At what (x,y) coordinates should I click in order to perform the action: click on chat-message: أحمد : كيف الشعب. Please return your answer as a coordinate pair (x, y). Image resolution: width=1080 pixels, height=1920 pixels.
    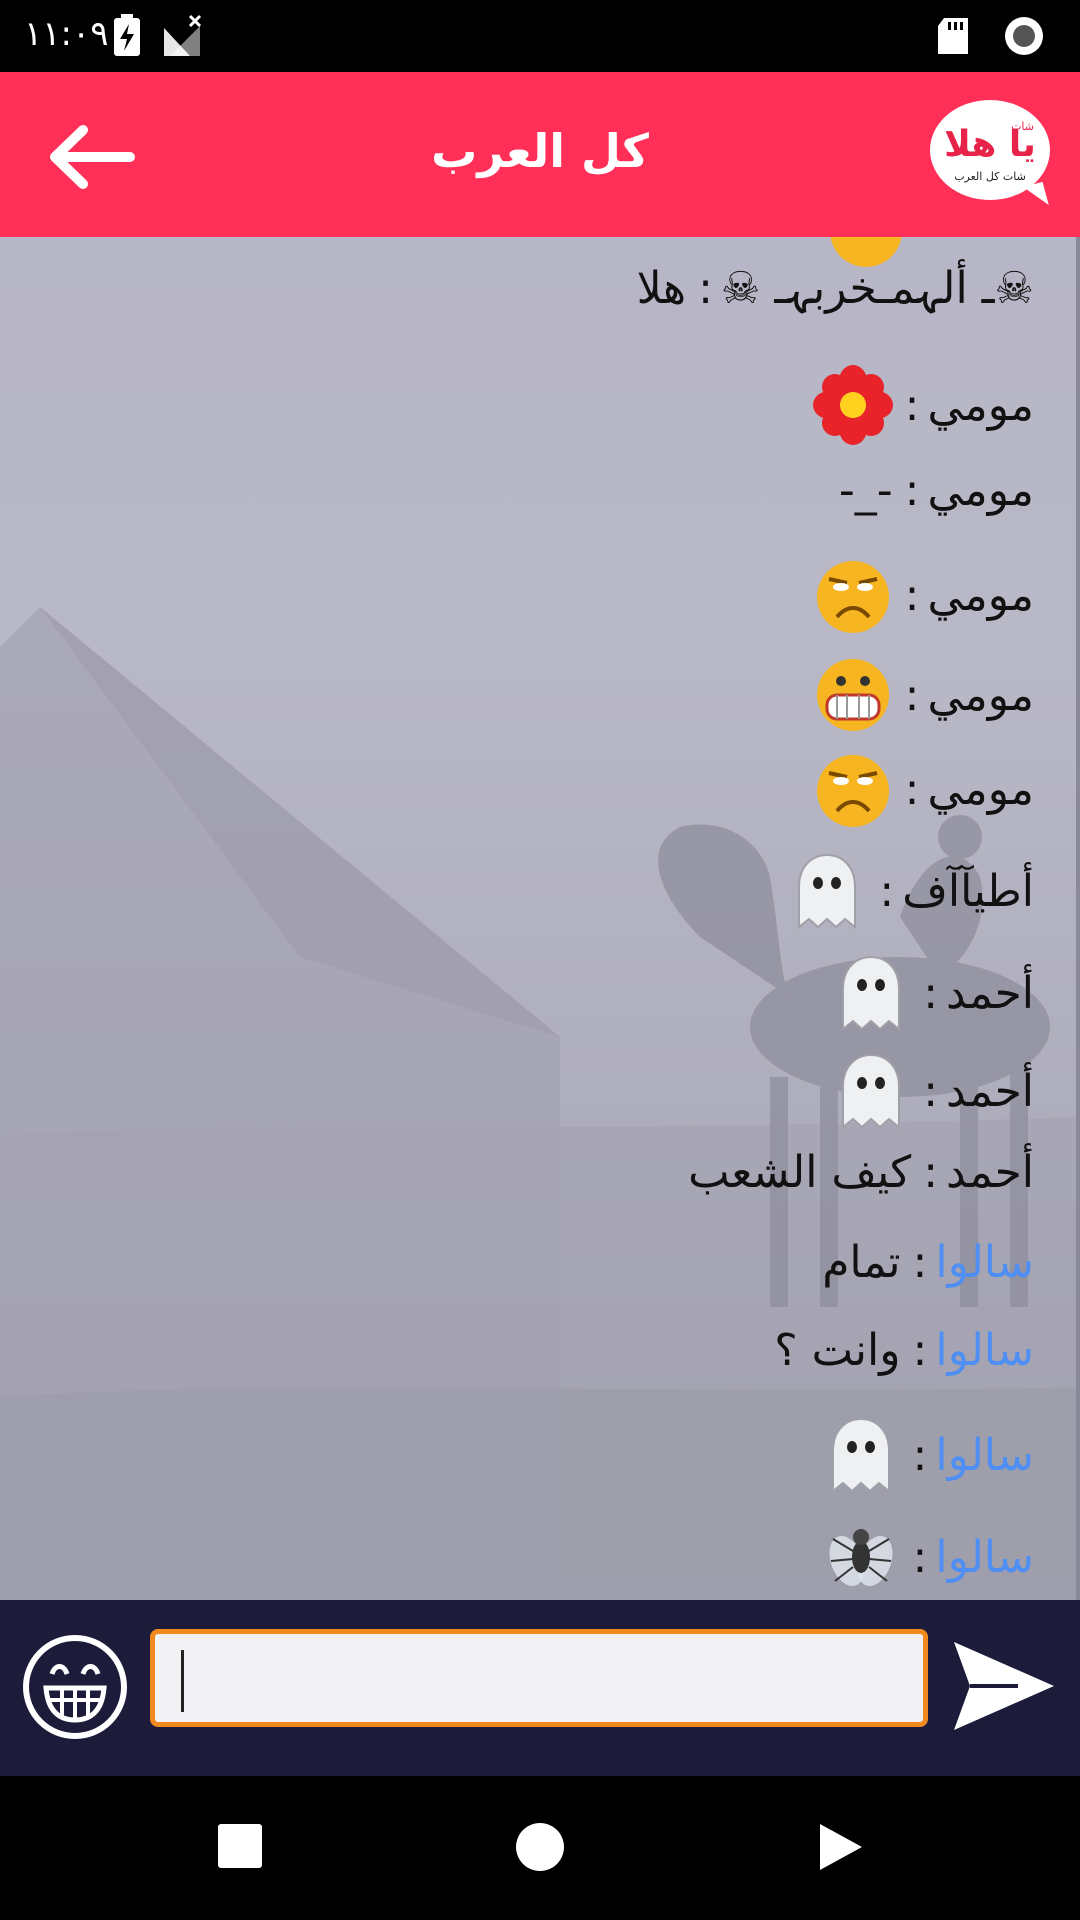
    Looking at the image, I should click on (861, 1172).